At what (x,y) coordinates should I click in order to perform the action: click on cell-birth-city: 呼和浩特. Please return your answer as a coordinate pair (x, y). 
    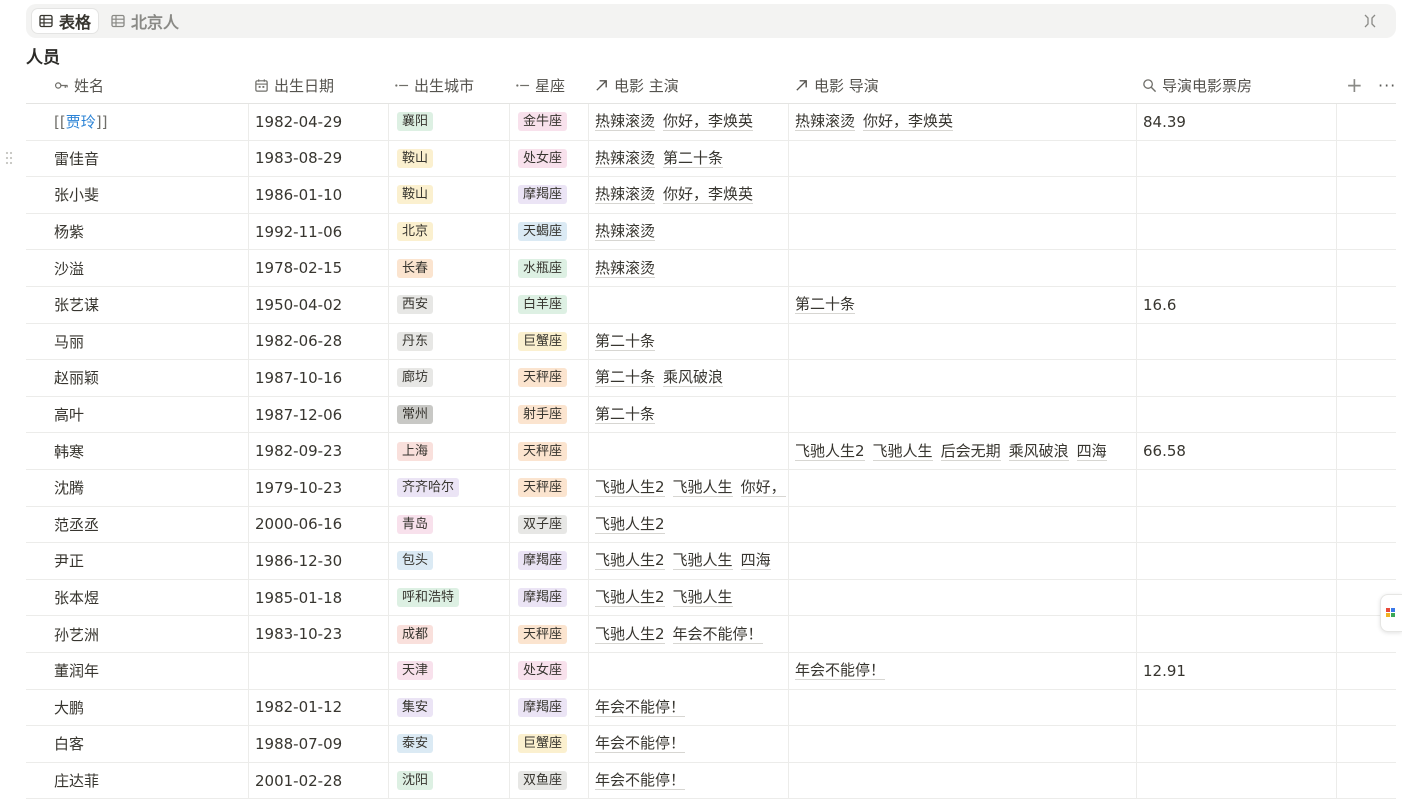
    Looking at the image, I should click on (448, 597).